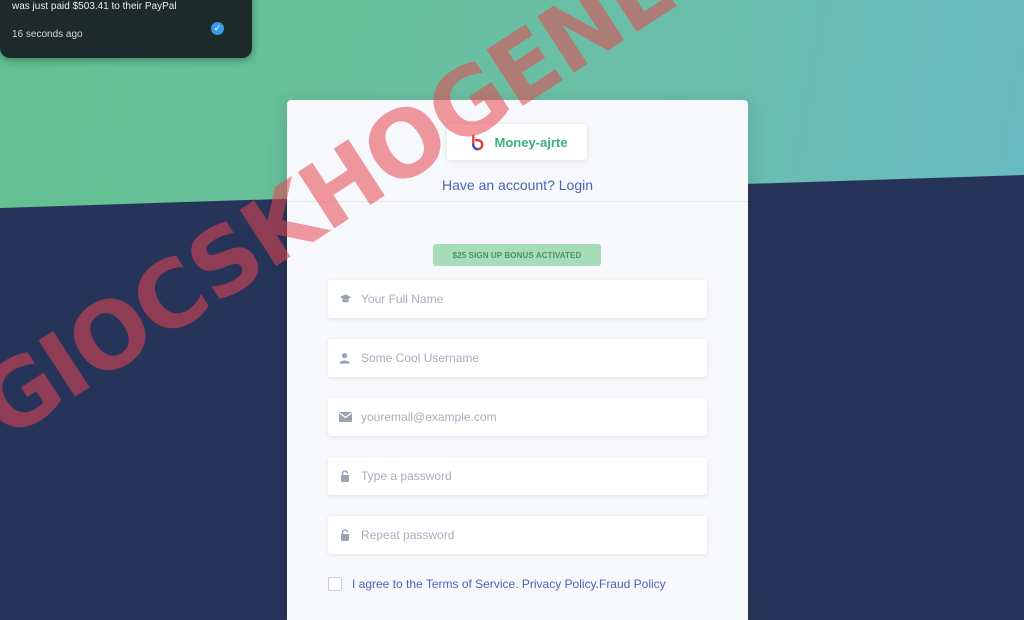 This screenshot has width=1024, height=620. Describe the element at coordinates (477, 142) in the screenshot. I see `brand-logo-icon` at that location.